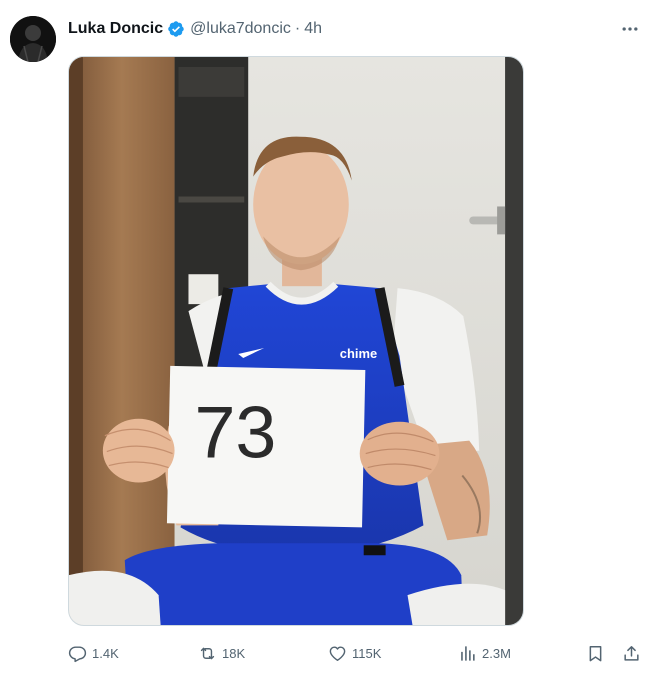  Describe the element at coordinates (468, 653) in the screenshot. I see `analytics-icon` at that location.